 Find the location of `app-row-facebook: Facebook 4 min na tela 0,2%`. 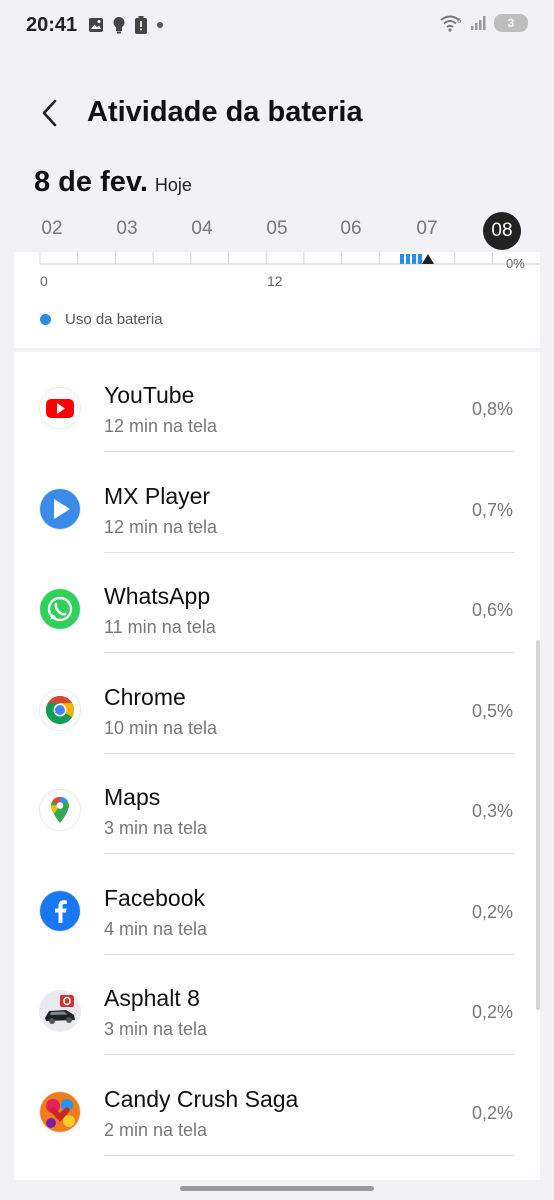

app-row-facebook: Facebook 4 min na tela 0,2% is located at coordinates (277, 905).